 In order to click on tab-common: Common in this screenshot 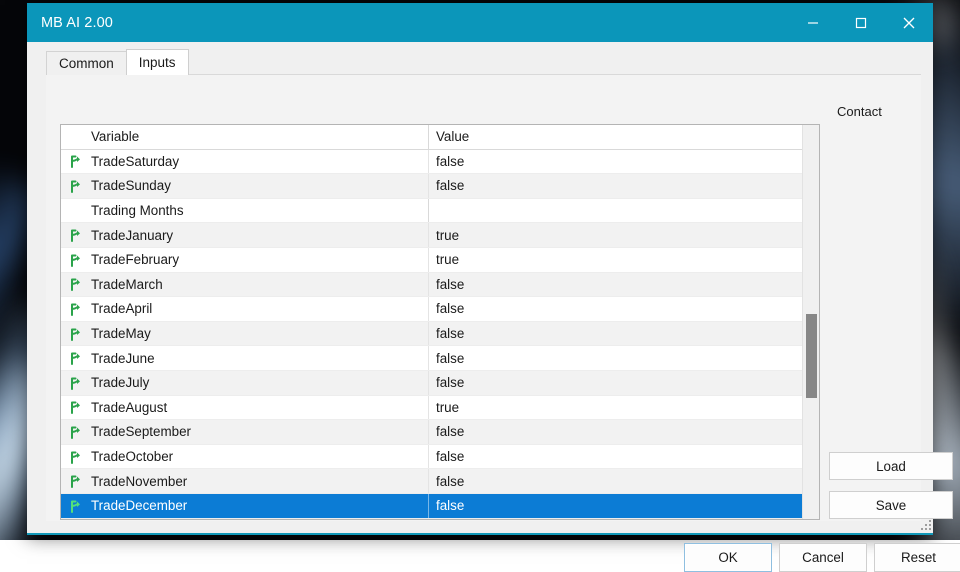, I will do `click(86, 63)`.